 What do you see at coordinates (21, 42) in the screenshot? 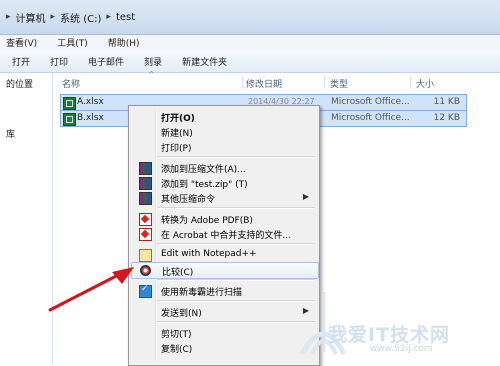
I see `menu-view: 查看(V)` at bounding box center [21, 42].